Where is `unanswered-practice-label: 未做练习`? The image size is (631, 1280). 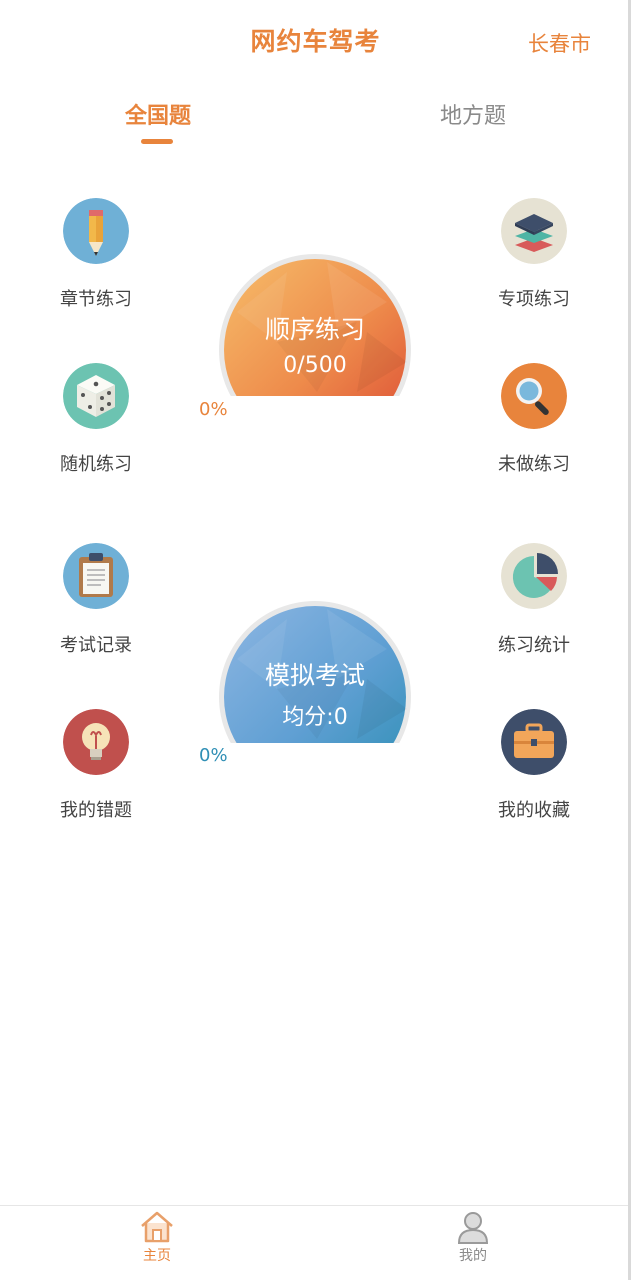 unanswered-practice-label: 未做练习 is located at coordinates (534, 464).